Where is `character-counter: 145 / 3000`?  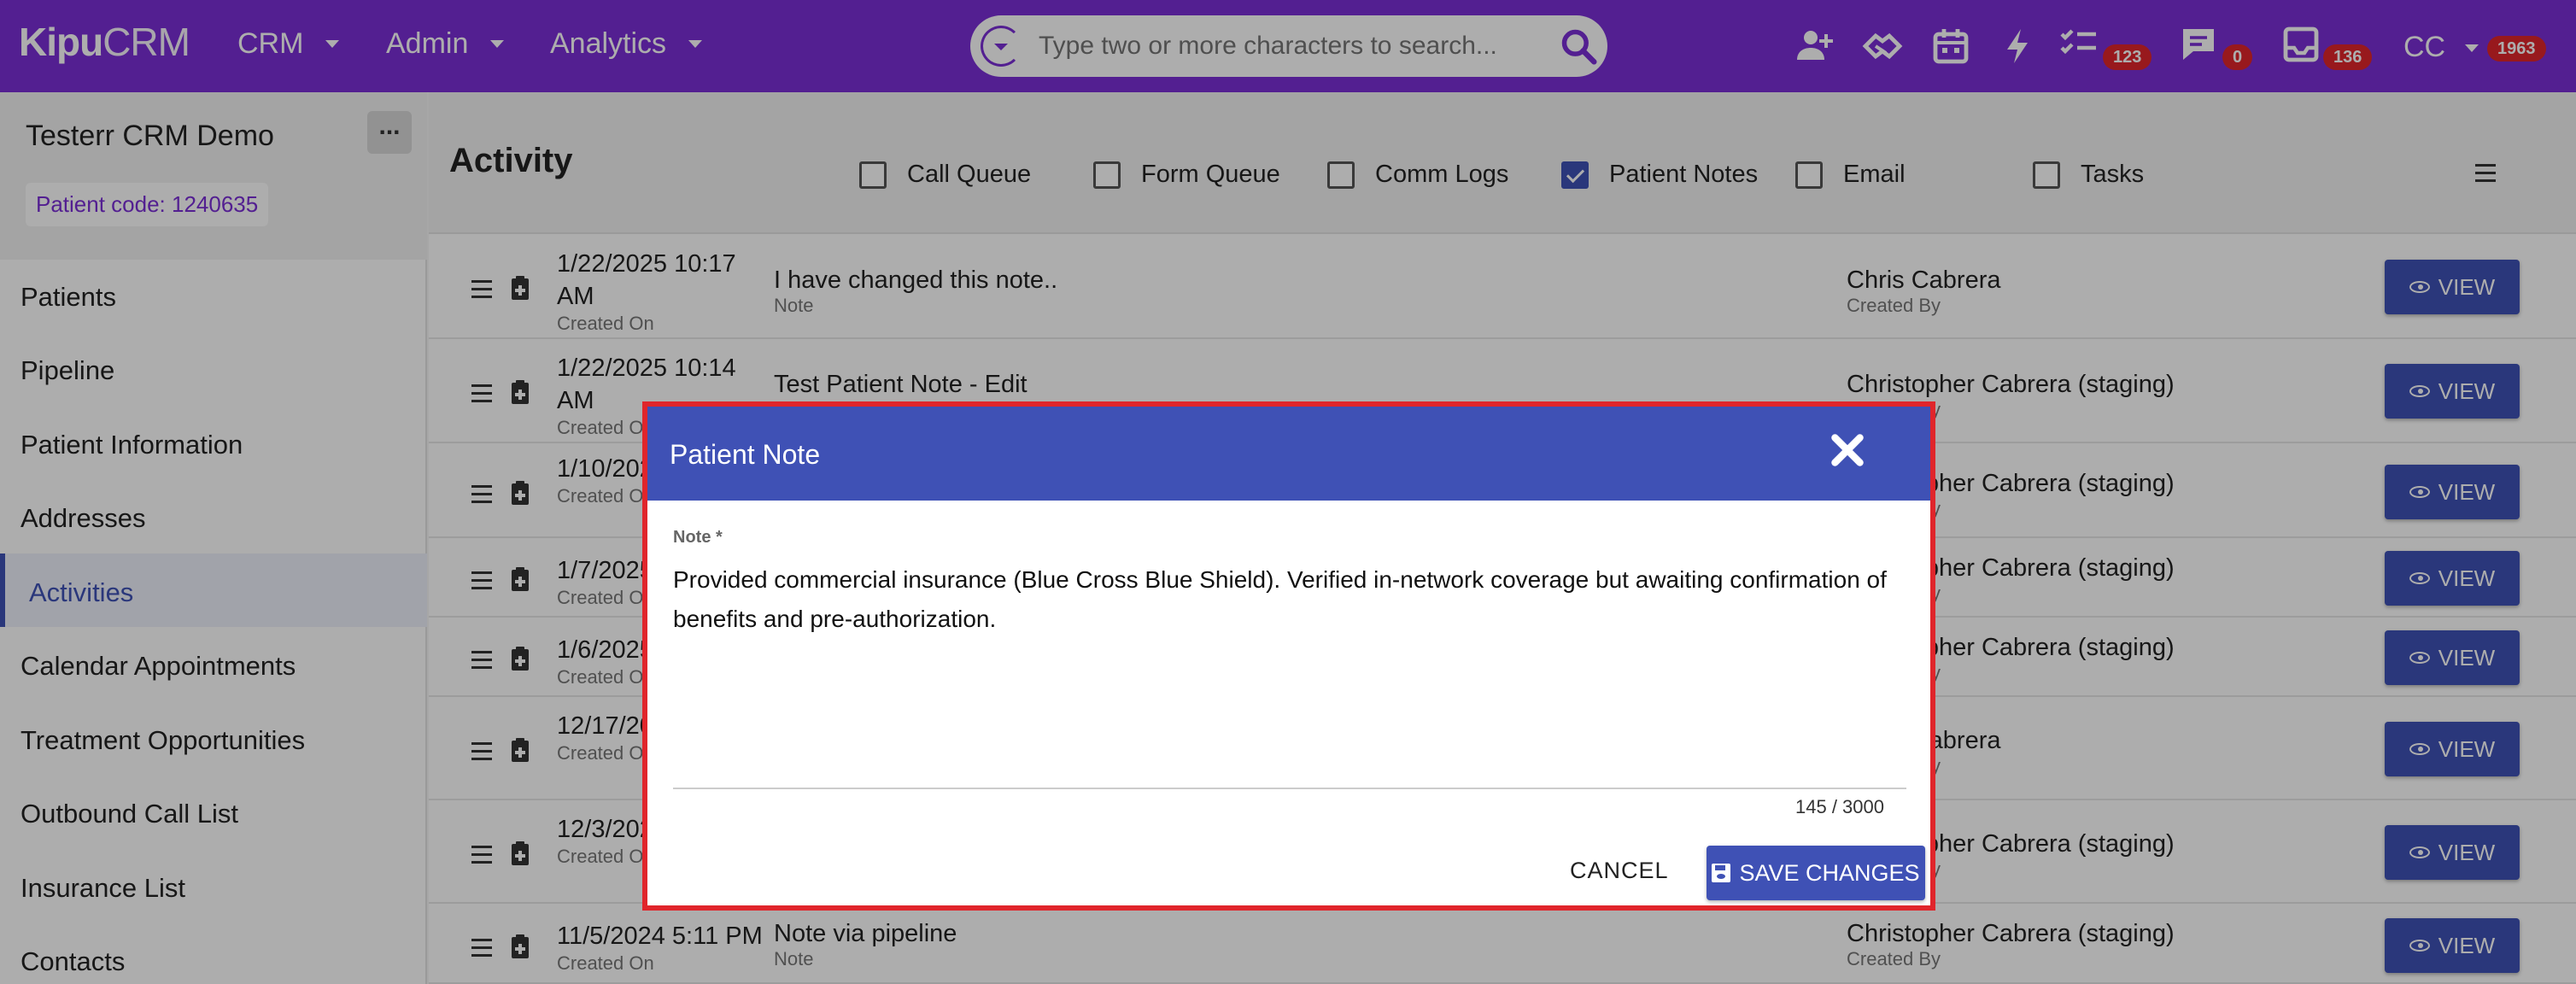 character-counter: 145 / 3000 is located at coordinates (1839, 806).